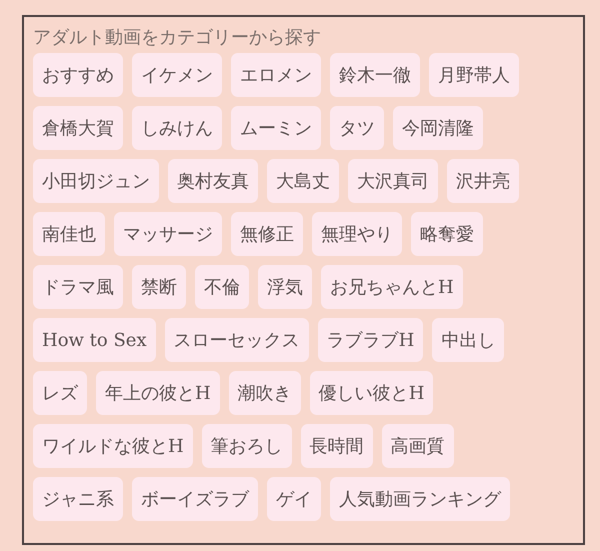  What do you see at coordinates (357, 128) in the screenshot?
I see `category-tag: タツ` at bounding box center [357, 128].